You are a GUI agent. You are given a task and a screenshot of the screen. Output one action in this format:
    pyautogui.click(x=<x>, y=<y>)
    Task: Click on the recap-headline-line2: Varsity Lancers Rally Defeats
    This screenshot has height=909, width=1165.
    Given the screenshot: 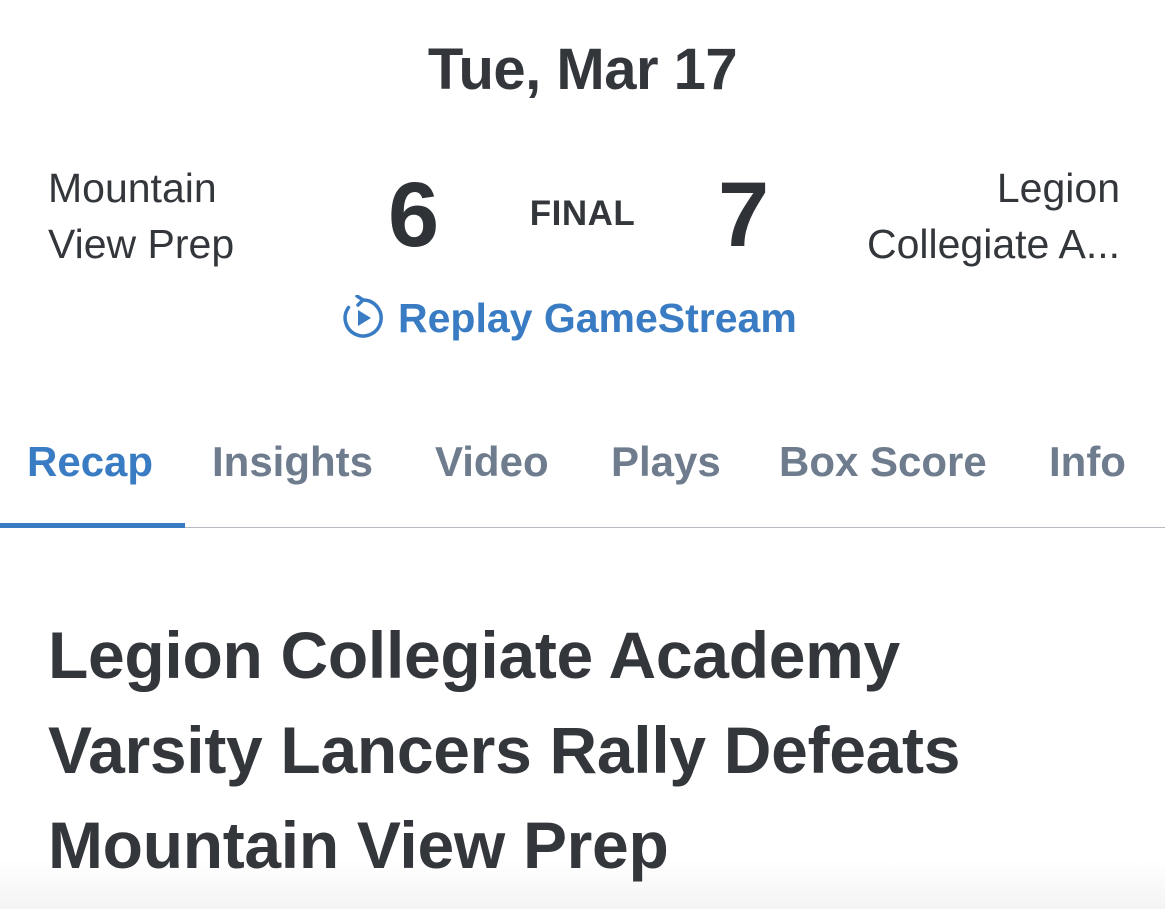 What is the action you would take?
    pyautogui.click(x=504, y=750)
    